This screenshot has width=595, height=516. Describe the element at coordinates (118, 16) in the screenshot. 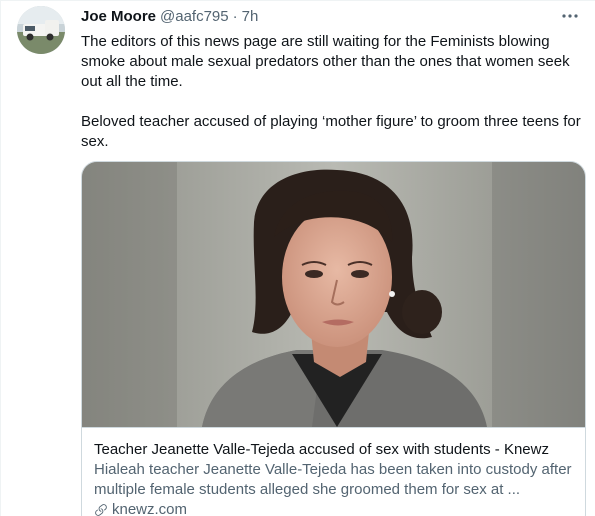

I see `display-name: Joe Moore` at that location.